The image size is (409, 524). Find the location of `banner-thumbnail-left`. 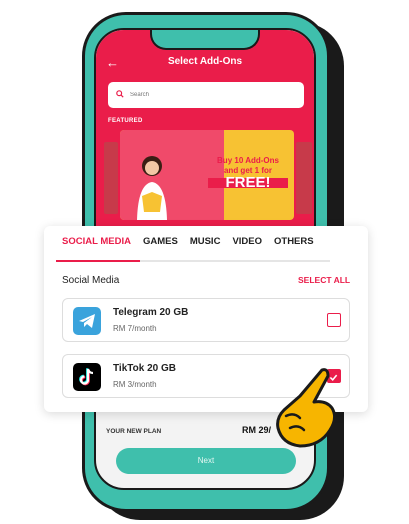

banner-thumbnail-left is located at coordinates (111, 178).